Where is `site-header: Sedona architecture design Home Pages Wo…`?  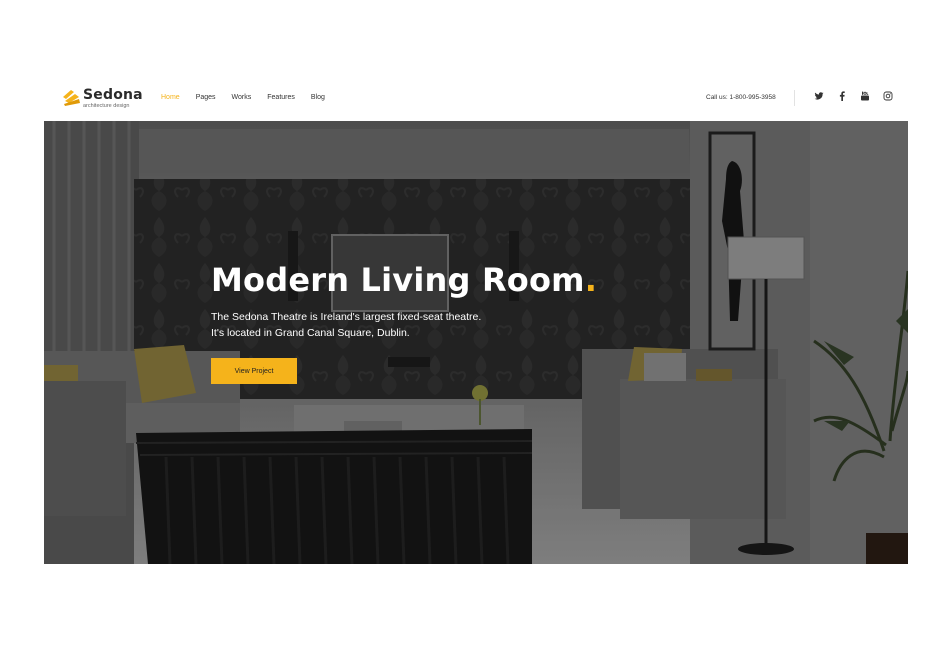 site-header: Sedona architecture design Home Pages Wo… is located at coordinates (477, 99).